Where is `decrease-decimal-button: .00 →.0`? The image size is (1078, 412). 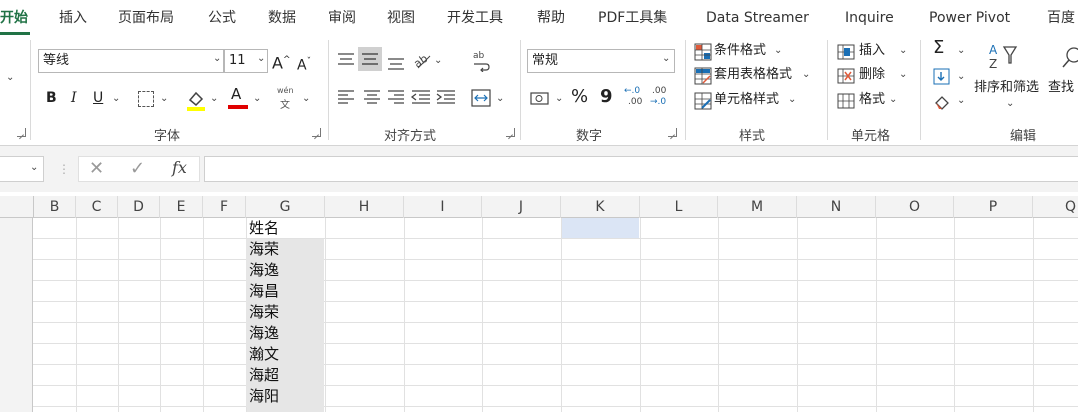 decrease-decimal-button: .00 →.0 is located at coordinates (662, 99).